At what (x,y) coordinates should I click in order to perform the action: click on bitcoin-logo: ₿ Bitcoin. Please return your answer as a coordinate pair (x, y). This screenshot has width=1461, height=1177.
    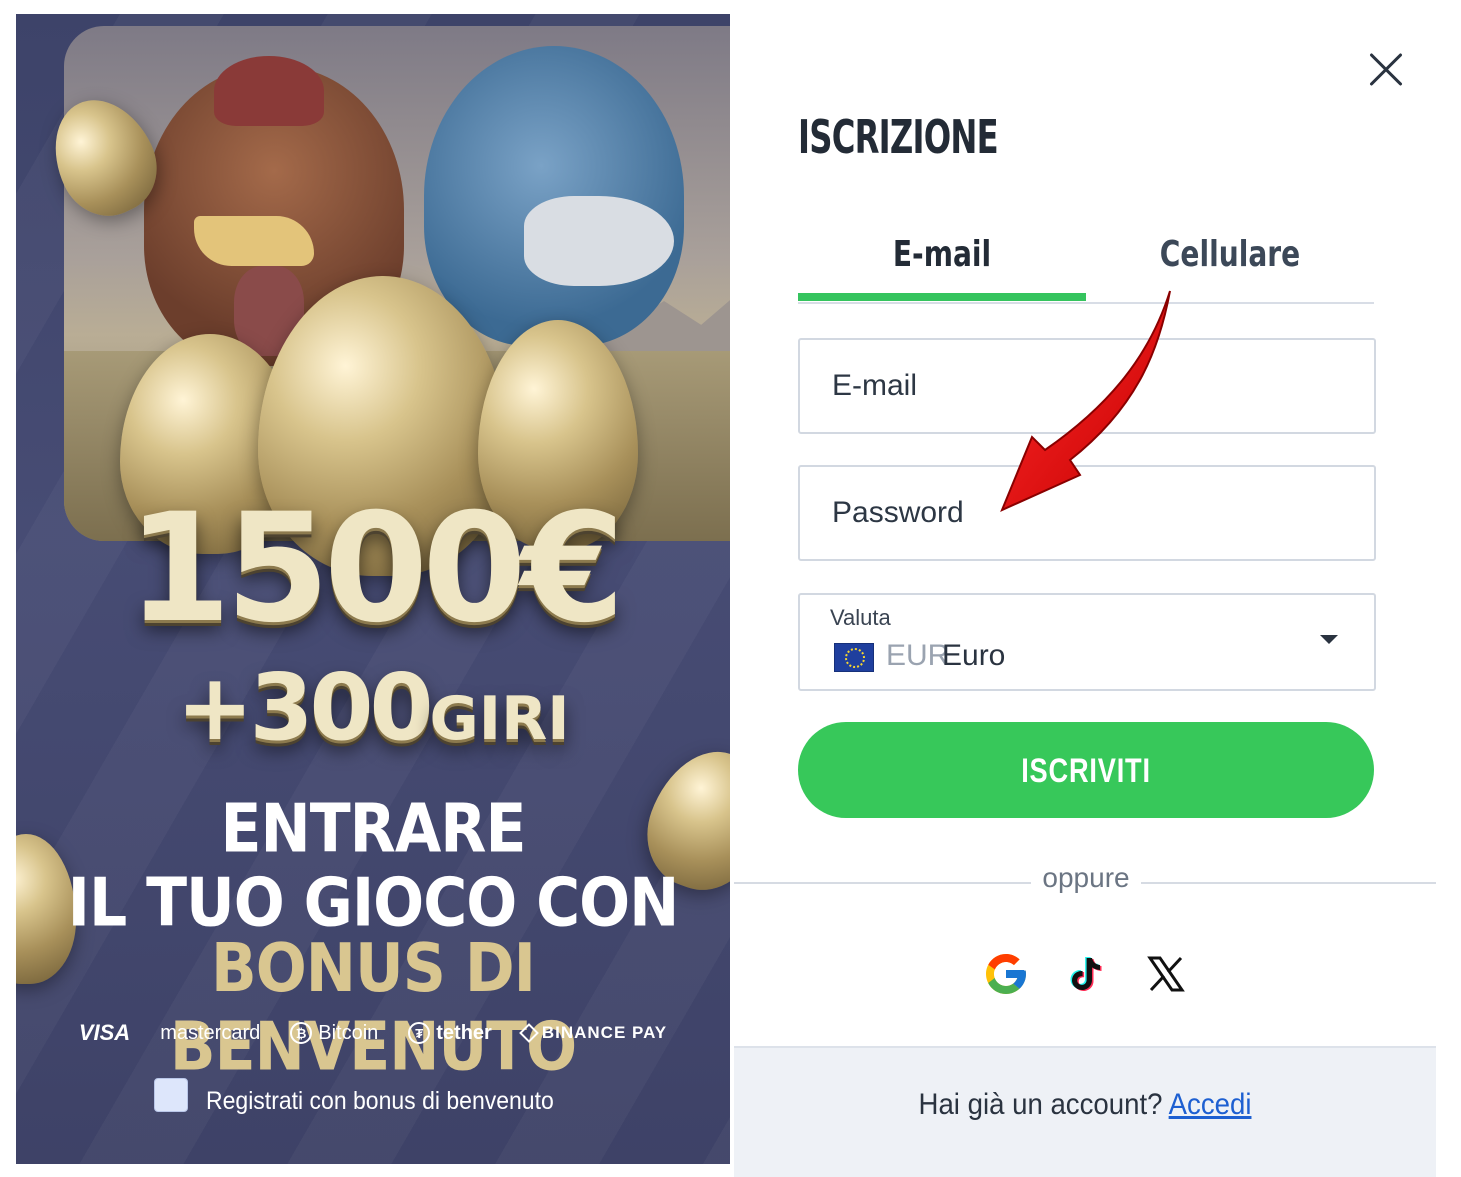
    Looking at the image, I should click on (334, 1033).